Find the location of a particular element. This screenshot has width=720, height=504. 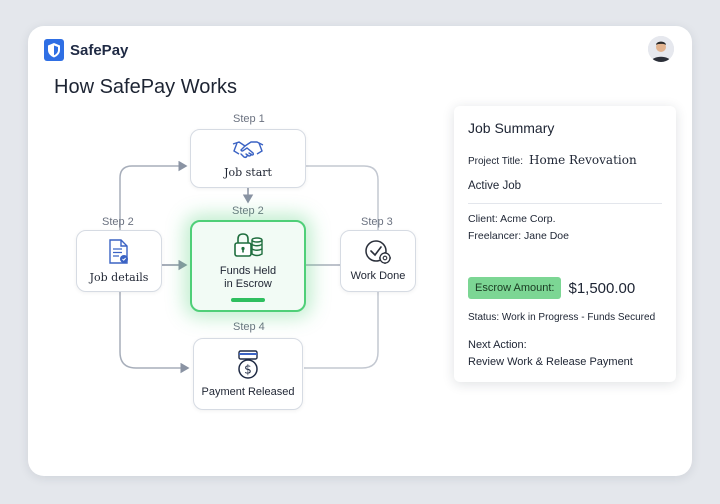

escrow-amount-value: $1,500.00 is located at coordinates (602, 288).